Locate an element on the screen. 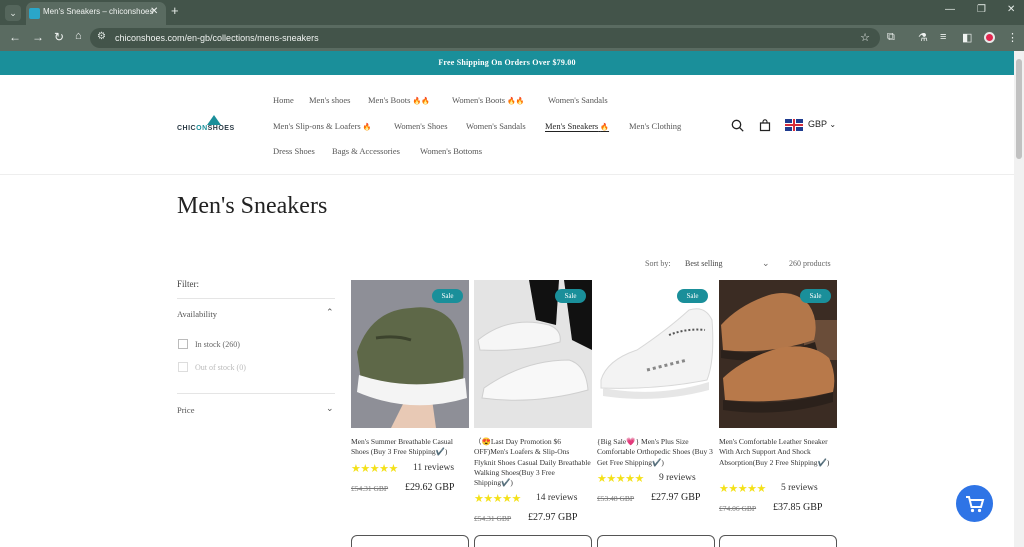  logo-sail-icon is located at coordinates (214, 120).